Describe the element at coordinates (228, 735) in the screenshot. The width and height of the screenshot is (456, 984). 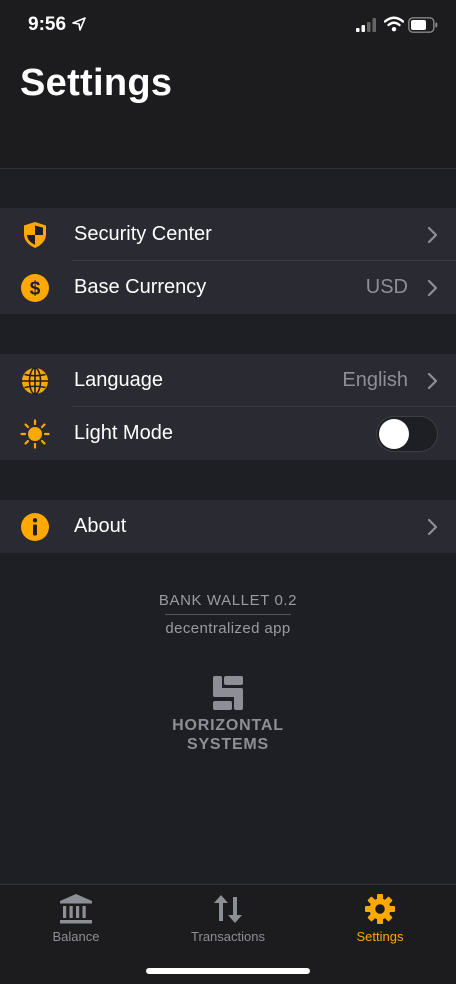
I see `company-name: HORIZONTAL SYSTEMS` at that location.